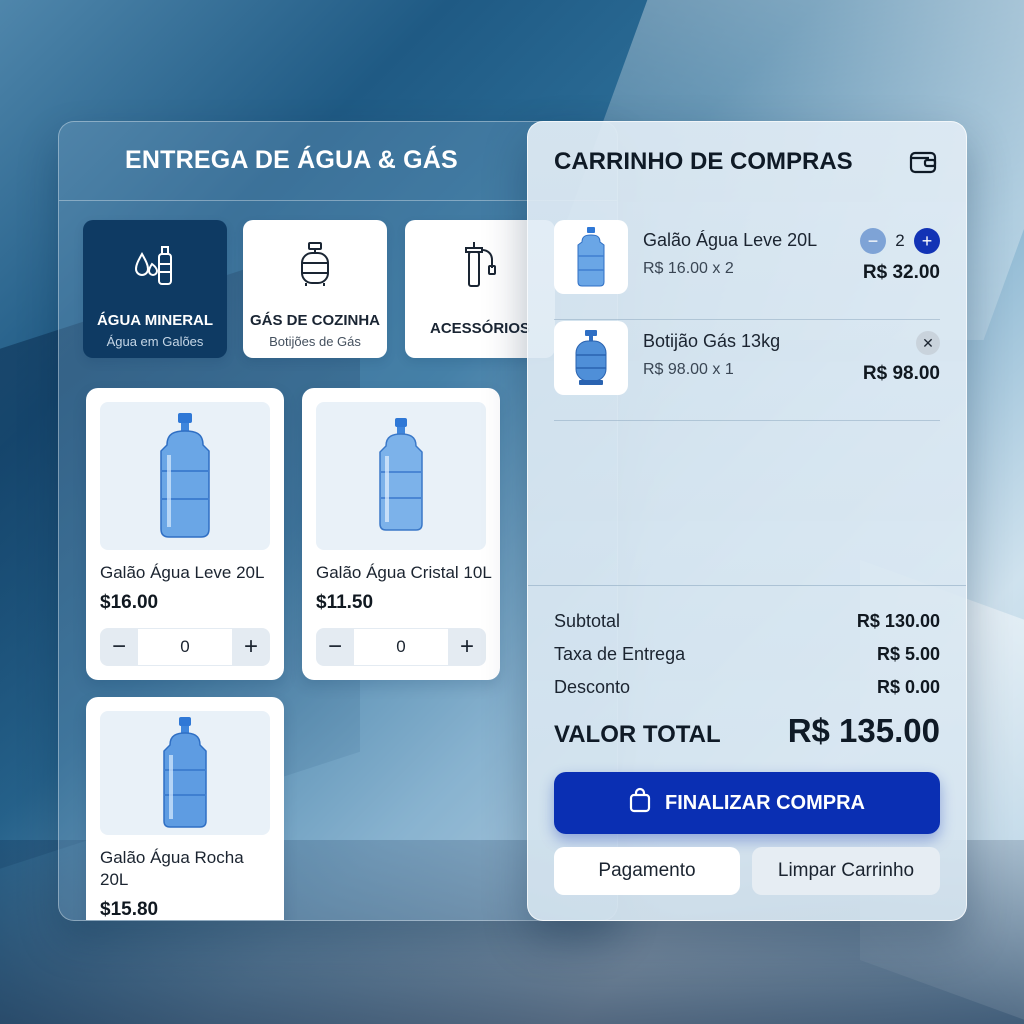 The height and width of the screenshot is (1024, 1024). Describe the element at coordinates (640, 803) in the screenshot. I see `shopping-bag-icon` at that location.